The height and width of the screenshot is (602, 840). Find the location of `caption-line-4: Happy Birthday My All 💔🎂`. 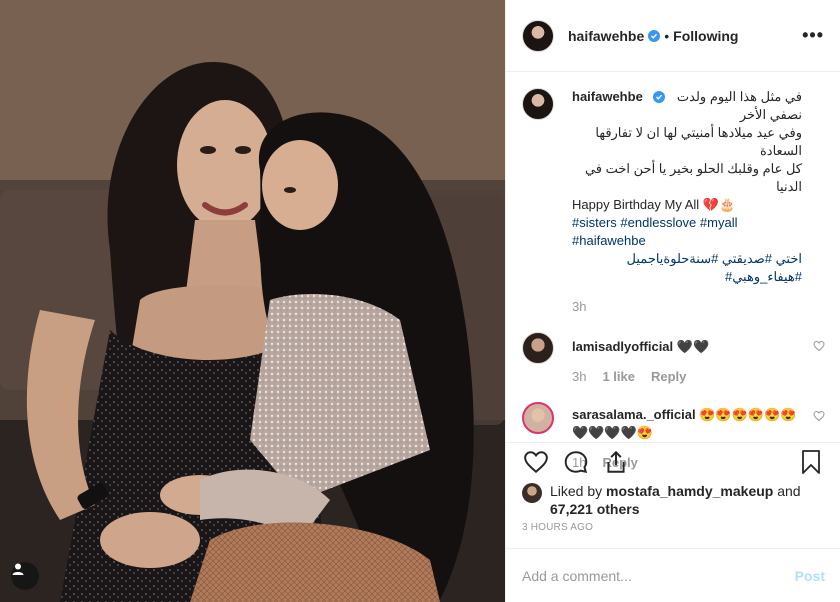

caption-line-4: Happy Birthday My All 💔🎂 is located at coordinates (654, 204).